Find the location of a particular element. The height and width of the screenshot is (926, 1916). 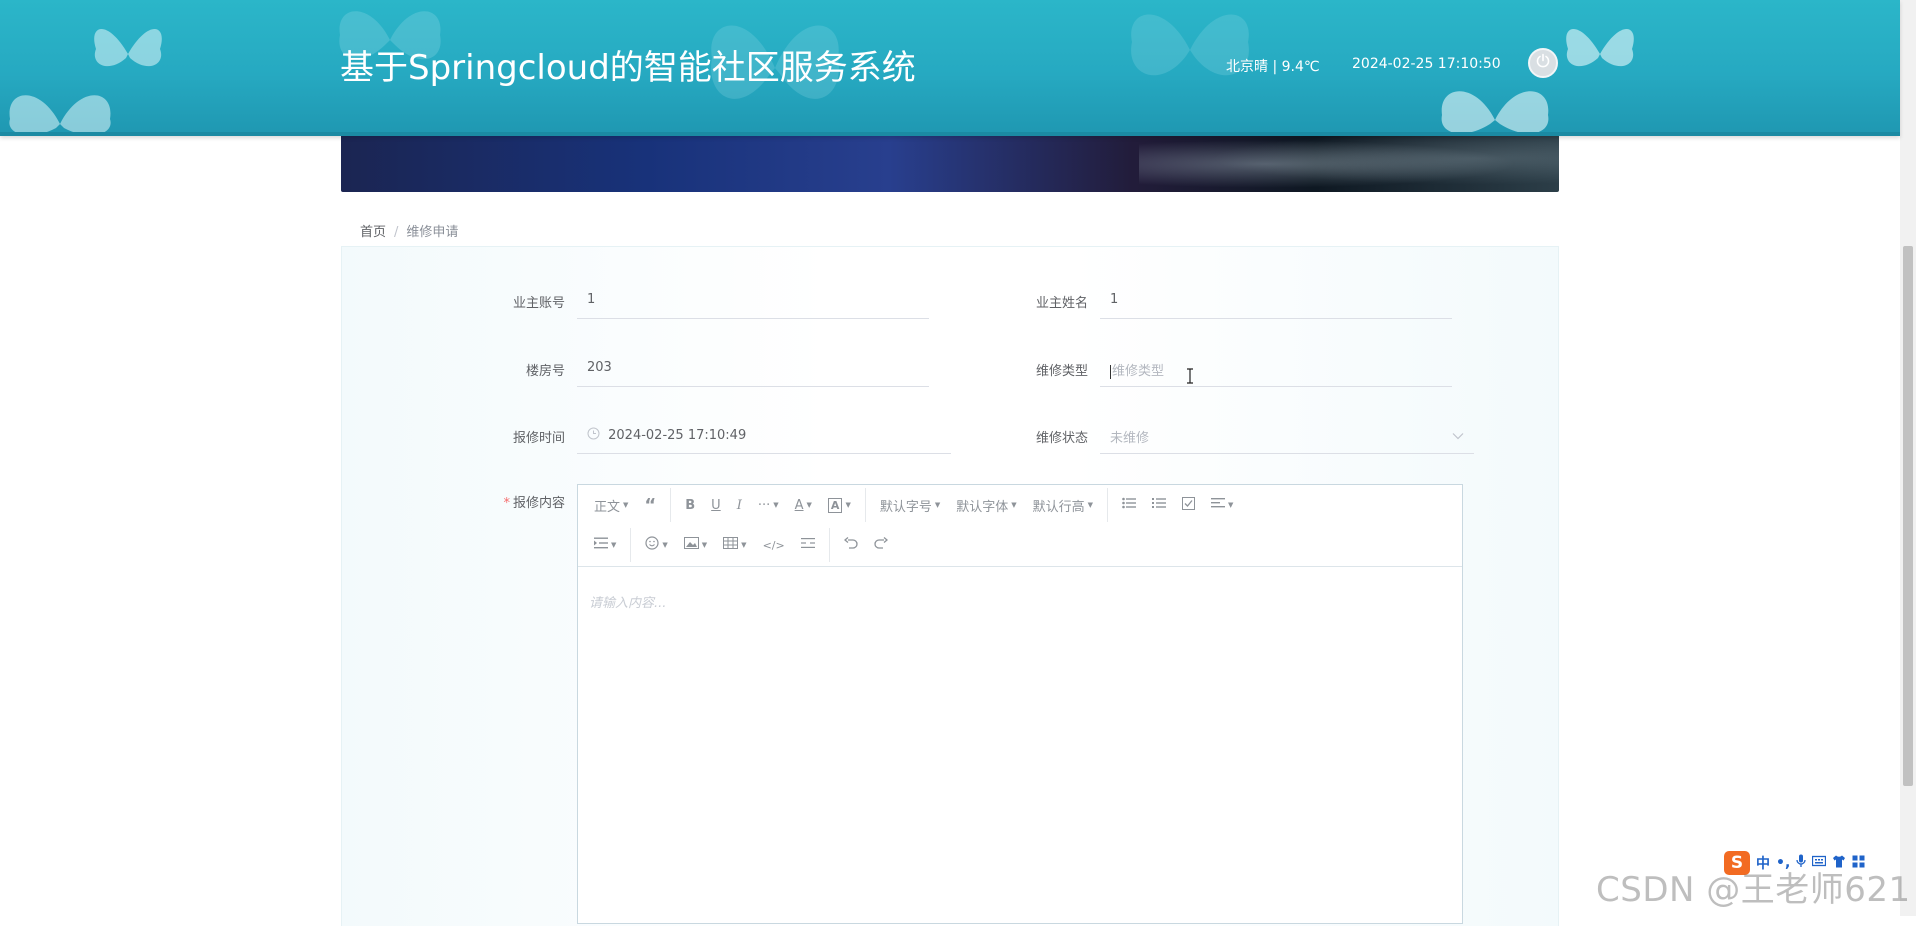

weather-info: 北京晴 | 9.4℃ is located at coordinates (1273, 67).